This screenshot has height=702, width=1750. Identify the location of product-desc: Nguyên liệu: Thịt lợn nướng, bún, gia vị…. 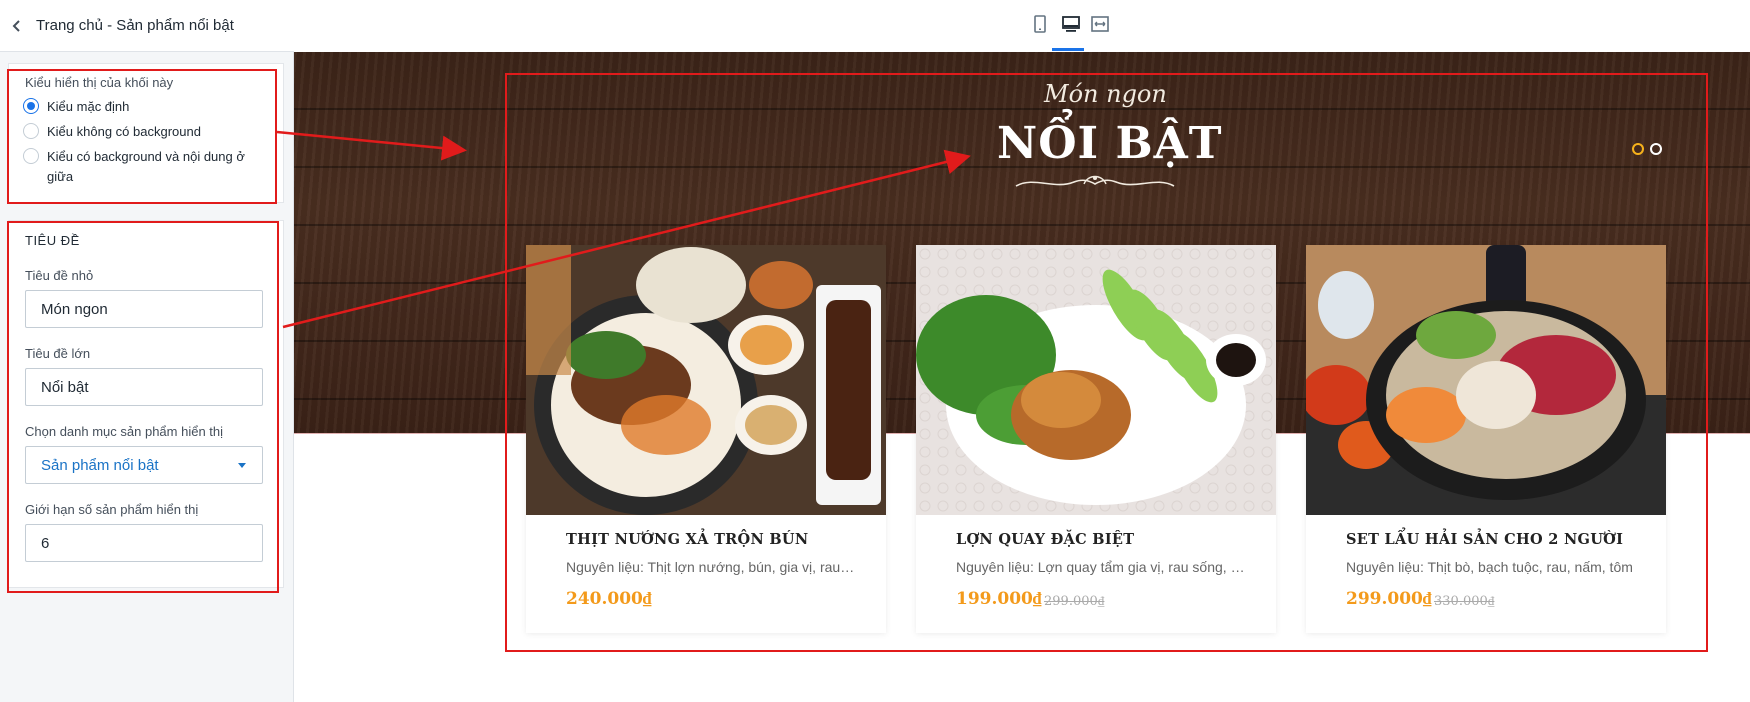
(712, 567).